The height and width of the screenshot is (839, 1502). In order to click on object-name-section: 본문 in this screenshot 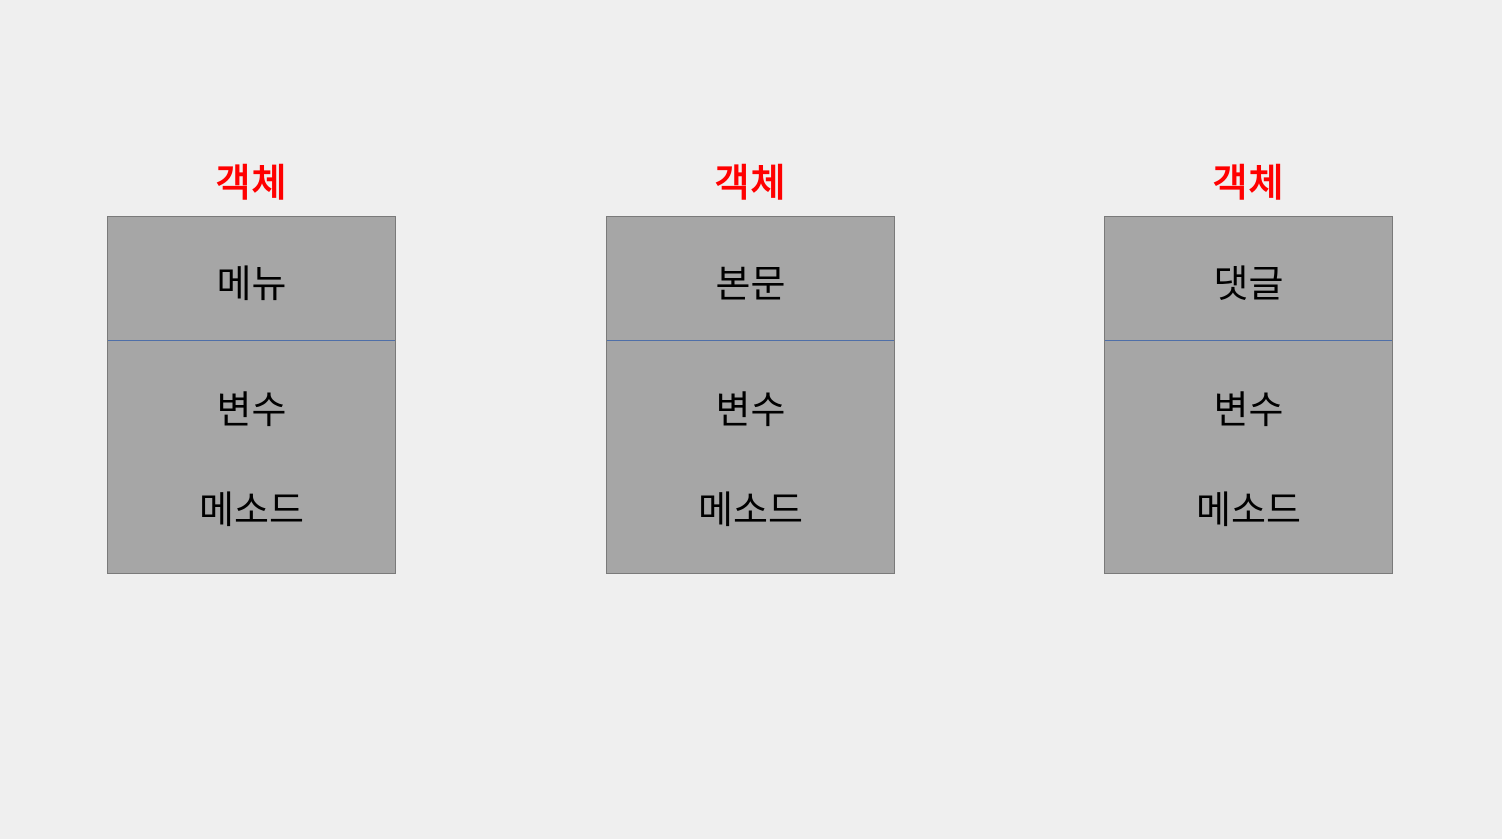, I will do `click(750, 279)`.